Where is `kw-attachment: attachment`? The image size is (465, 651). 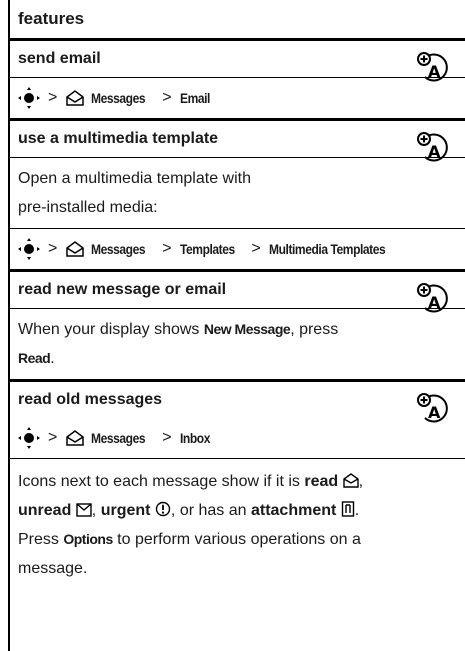
kw-attachment: attachment is located at coordinates (293, 510).